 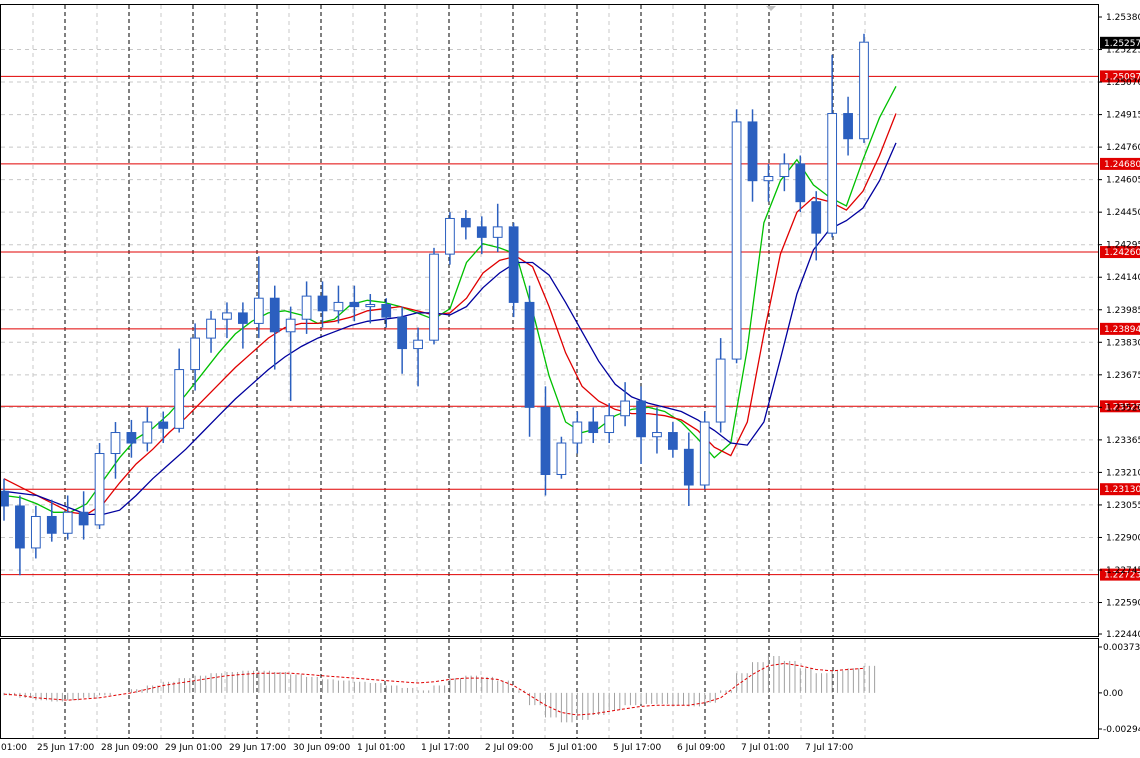 I want to click on price-tick-label: 1.23365, so click(x=1123, y=441).